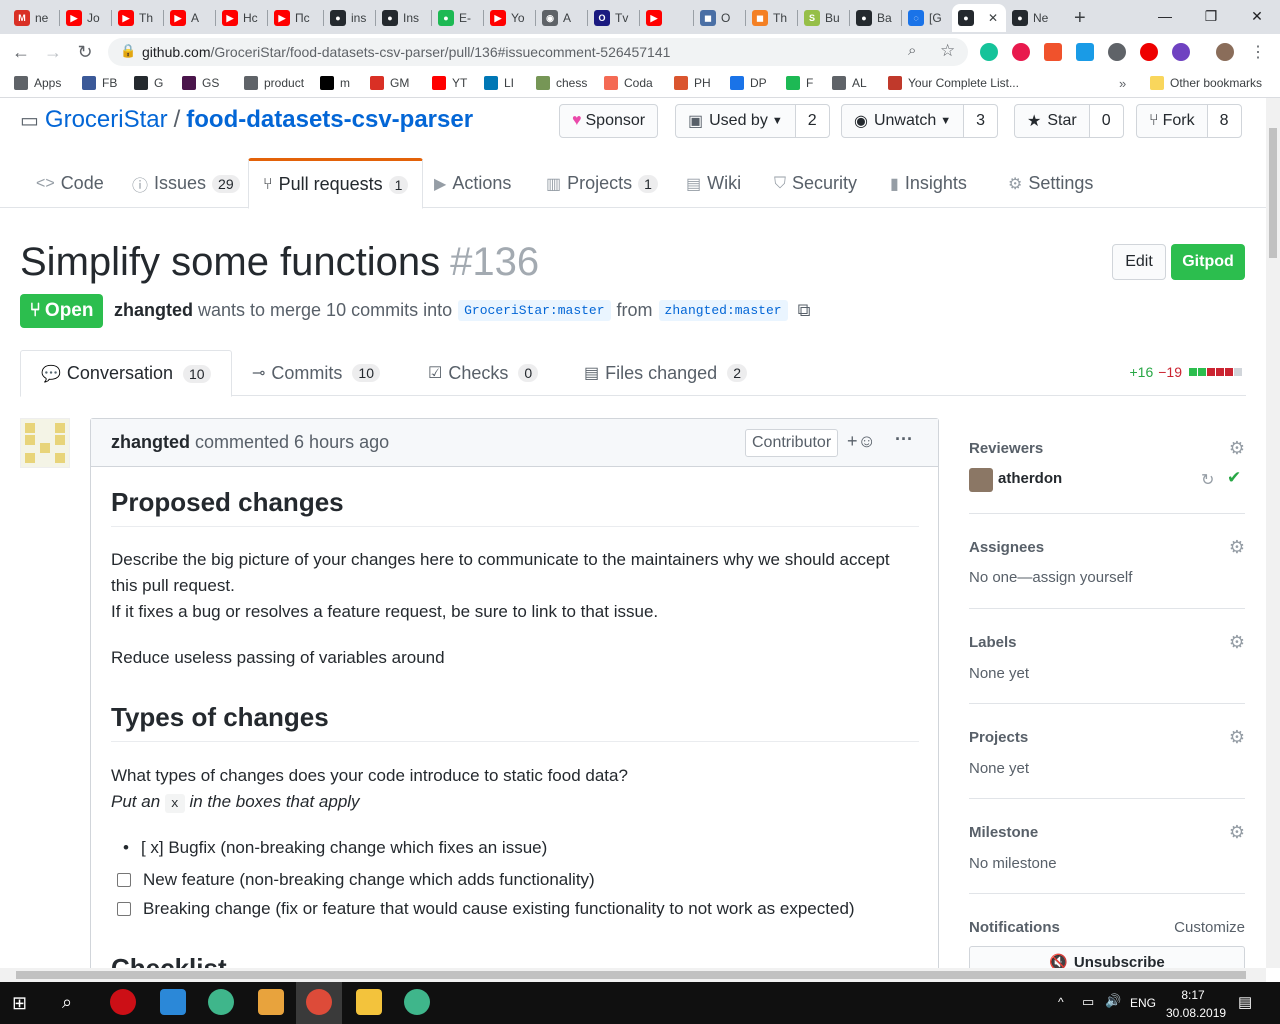 Image resolution: width=1280 pixels, height=1024 pixels. Describe the element at coordinates (1032, 18) in the screenshot. I see `browser-tab: ● Ne` at that location.